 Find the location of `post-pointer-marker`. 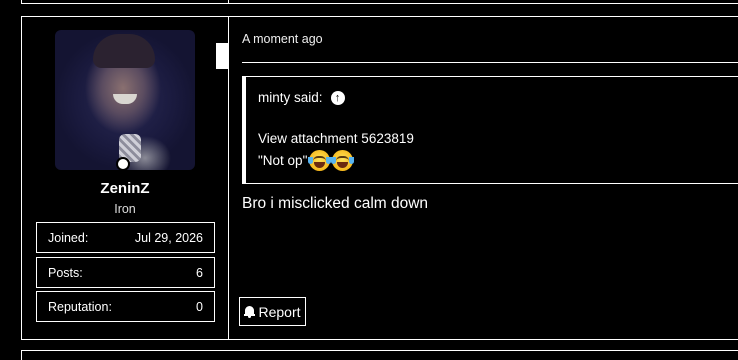

post-pointer-marker is located at coordinates (222, 56).